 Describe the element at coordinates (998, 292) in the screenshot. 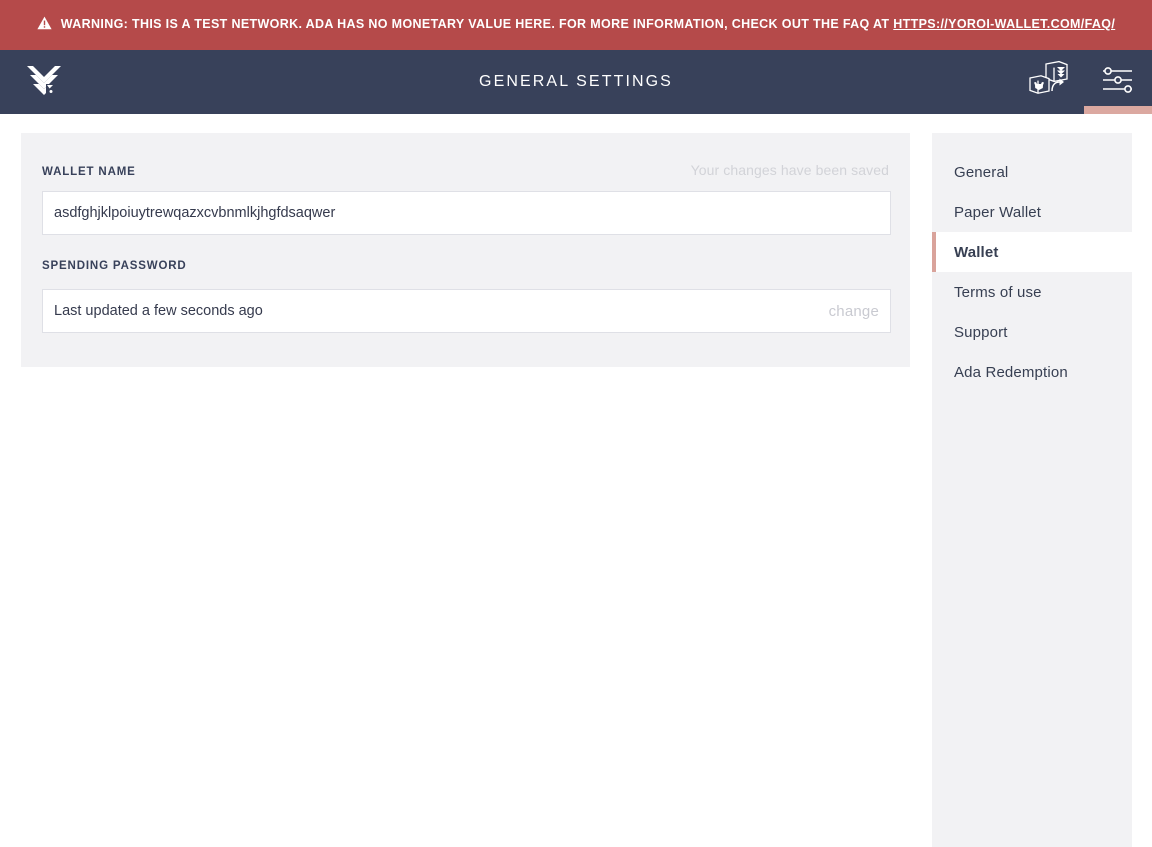

I see `menu-item-label: Terms of use` at that location.